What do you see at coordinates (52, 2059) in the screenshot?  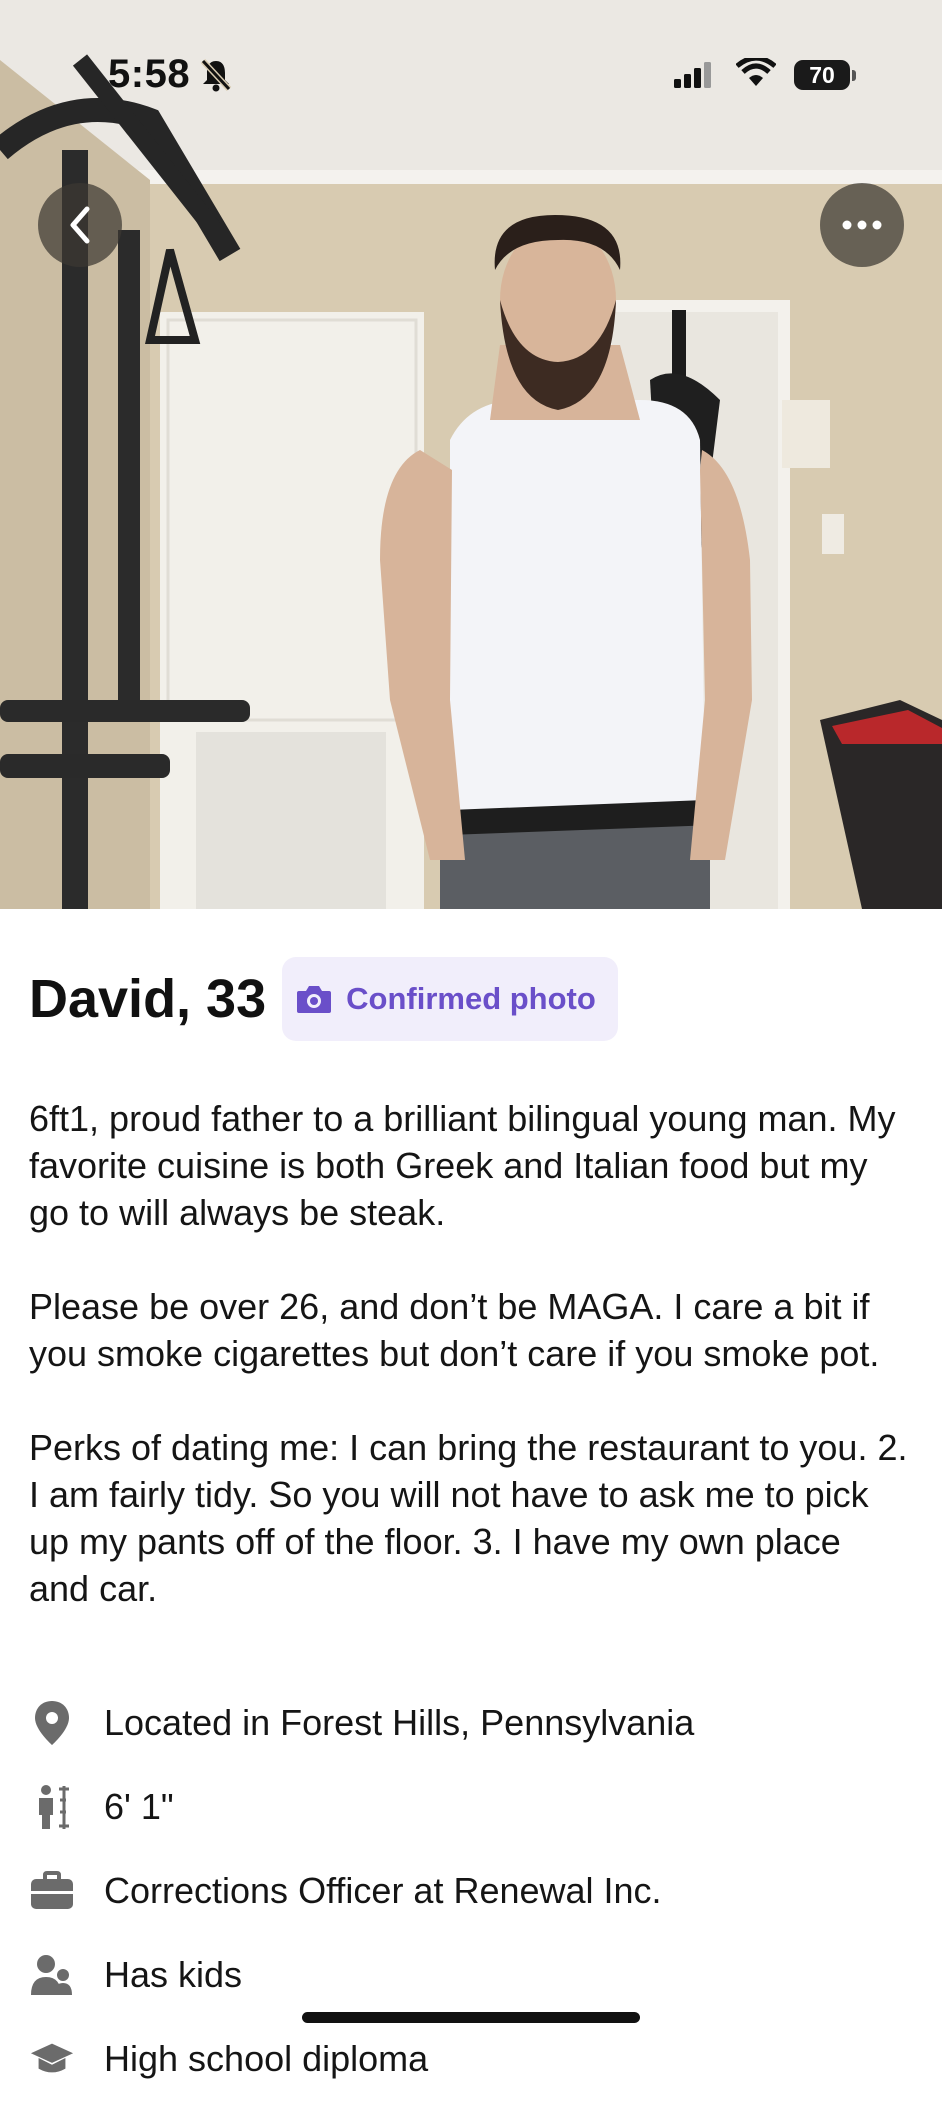 I see `graduation-cap-icon` at bounding box center [52, 2059].